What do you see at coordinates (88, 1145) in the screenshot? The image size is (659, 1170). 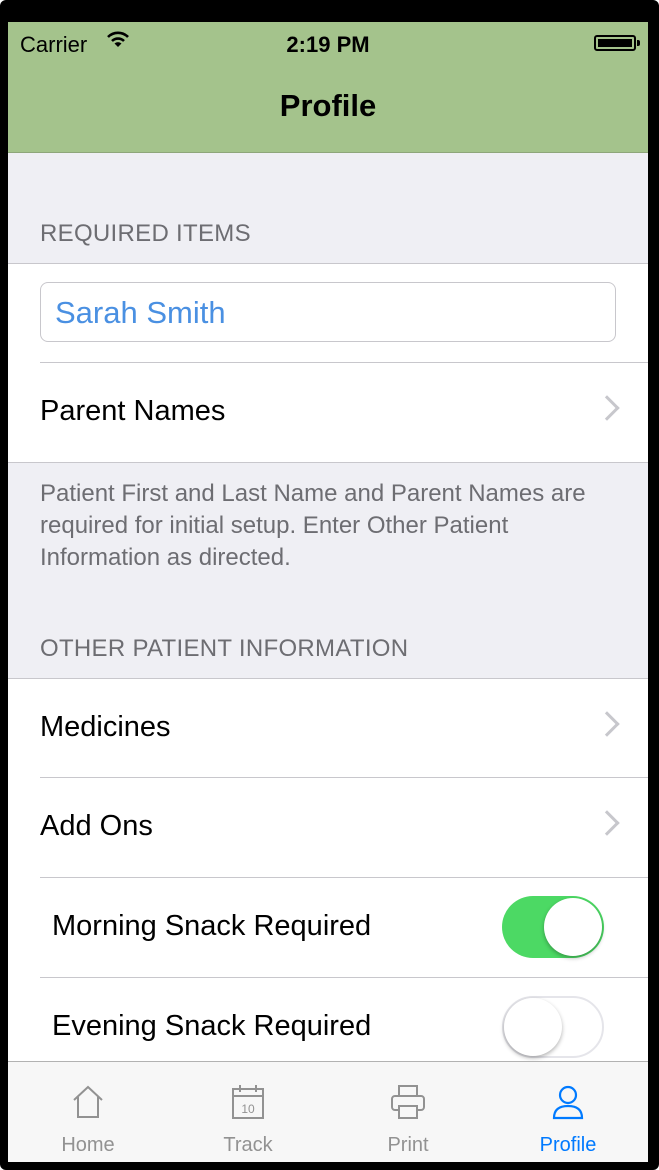 I see `tab-home-label: Home` at bounding box center [88, 1145].